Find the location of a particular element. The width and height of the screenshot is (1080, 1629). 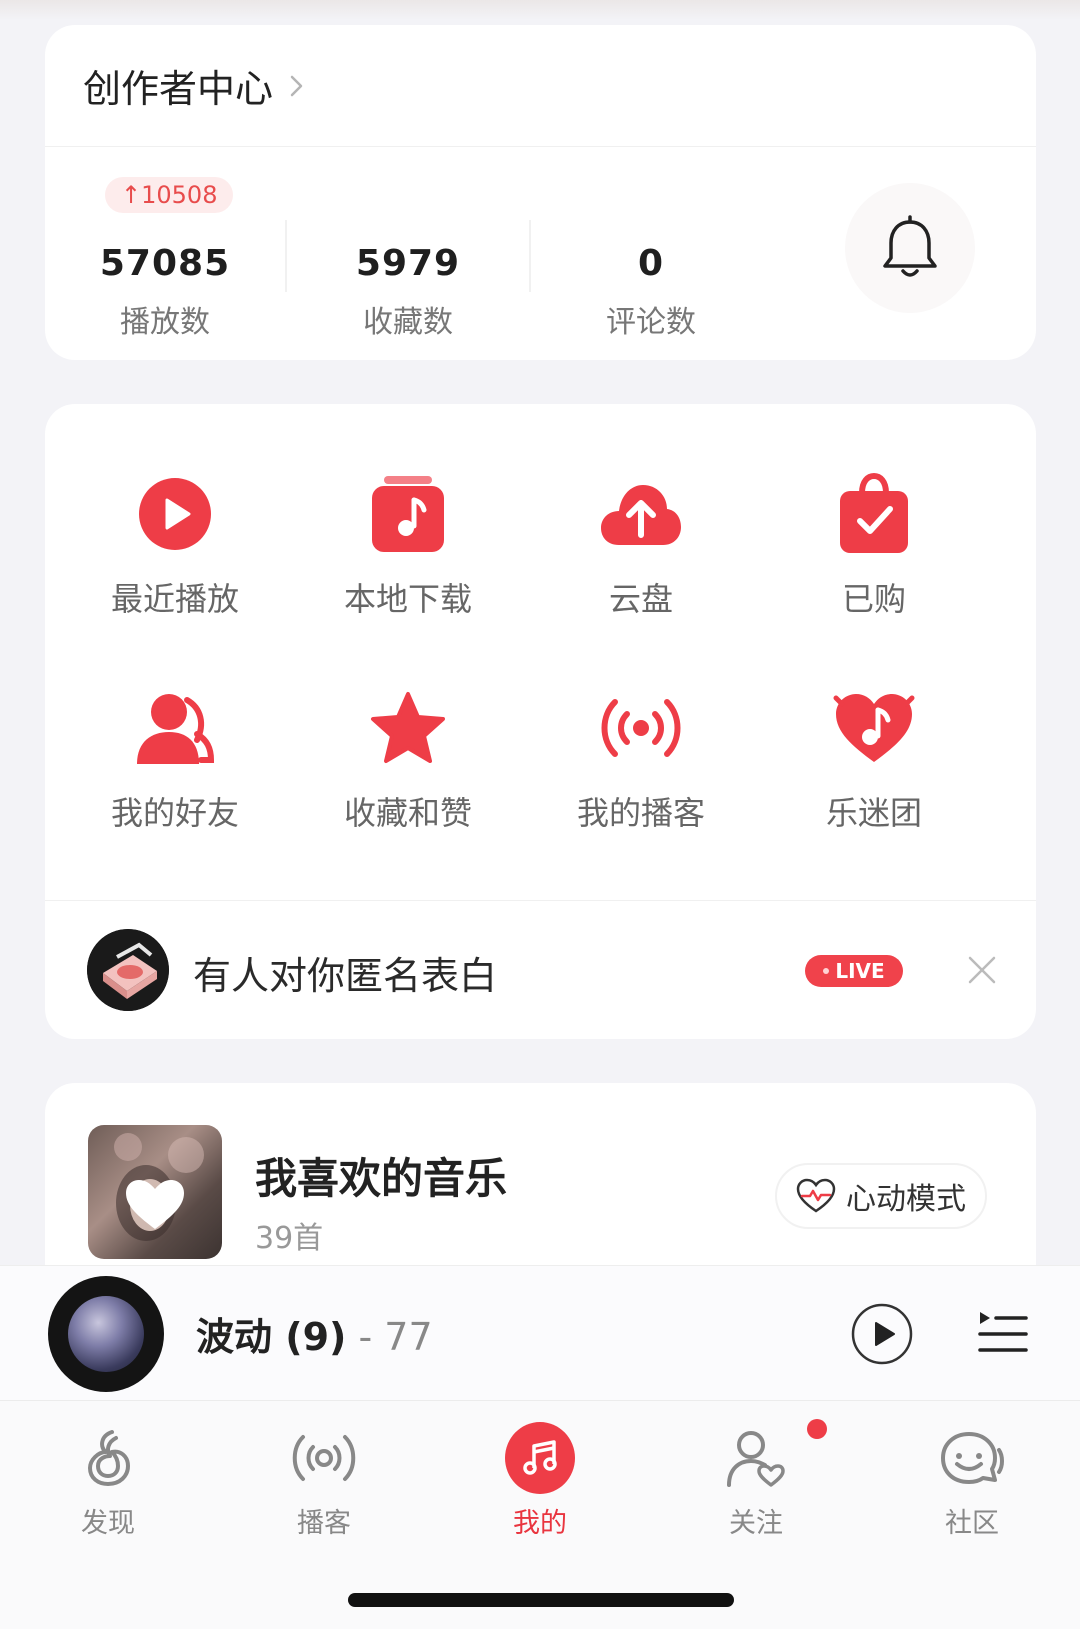

grid-label: 云盘 is located at coordinates (640, 599).